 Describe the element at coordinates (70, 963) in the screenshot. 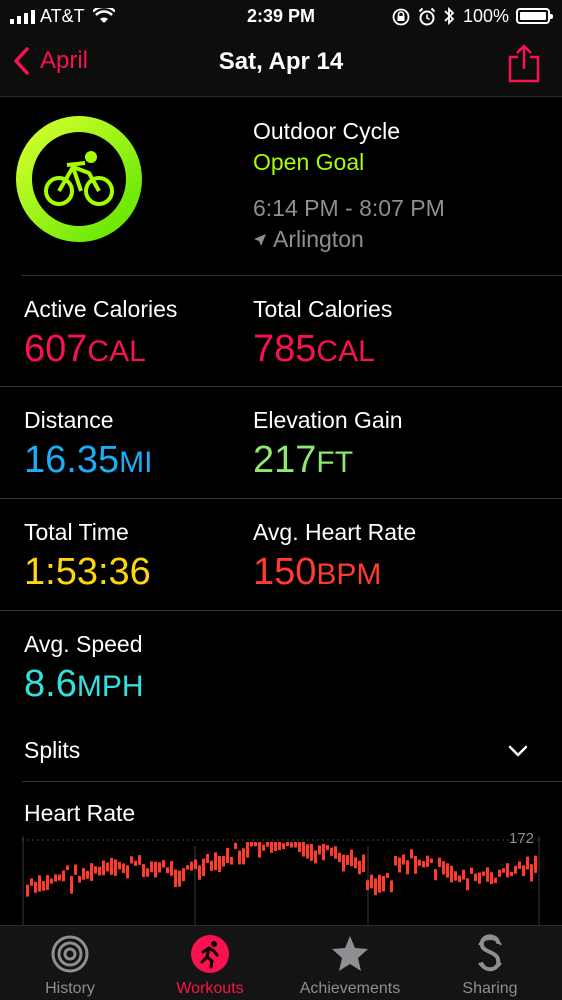

I see `tab-history: History` at that location.